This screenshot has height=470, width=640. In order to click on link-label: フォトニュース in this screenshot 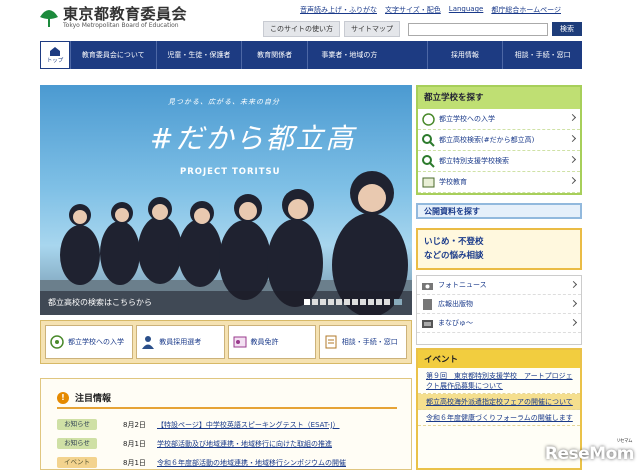, I will do `click(462, 285)`.